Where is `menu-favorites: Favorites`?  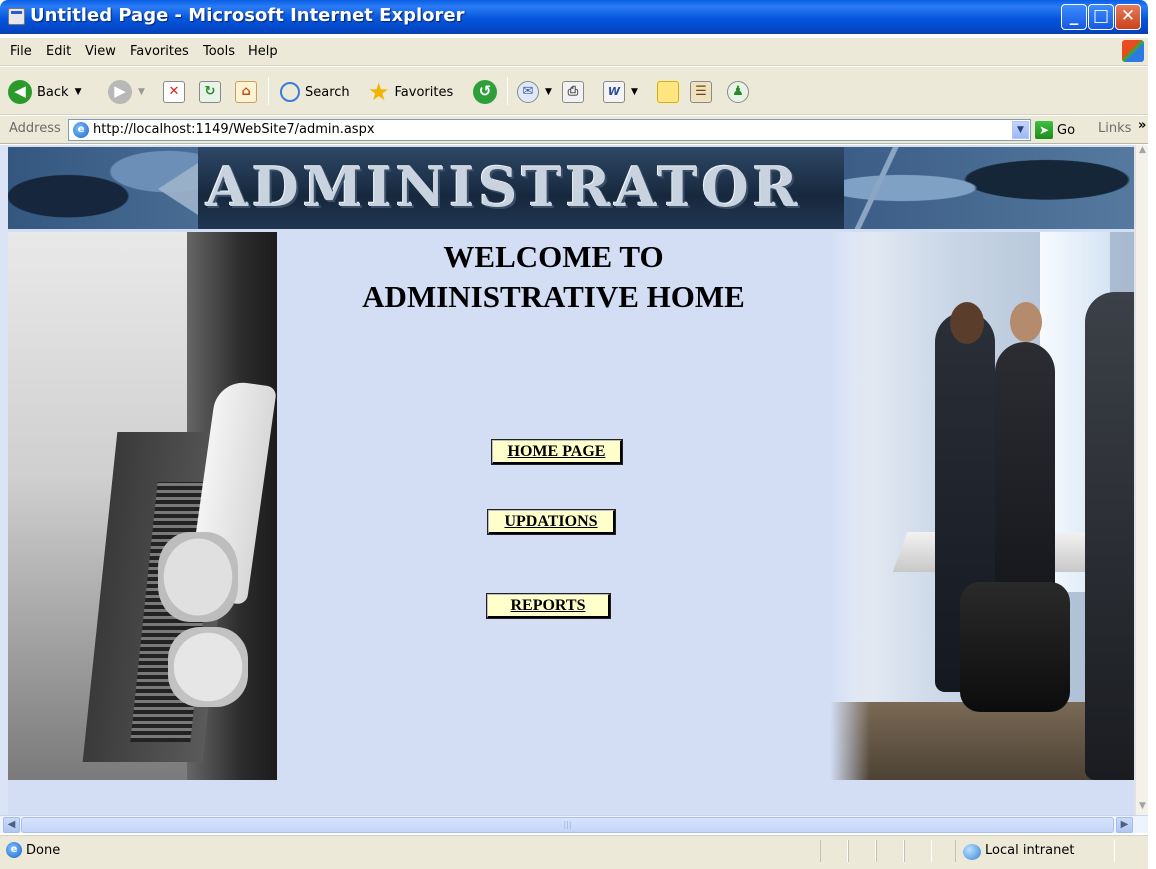
menu-favorites: Favorites is located at coordinates (159, 51).